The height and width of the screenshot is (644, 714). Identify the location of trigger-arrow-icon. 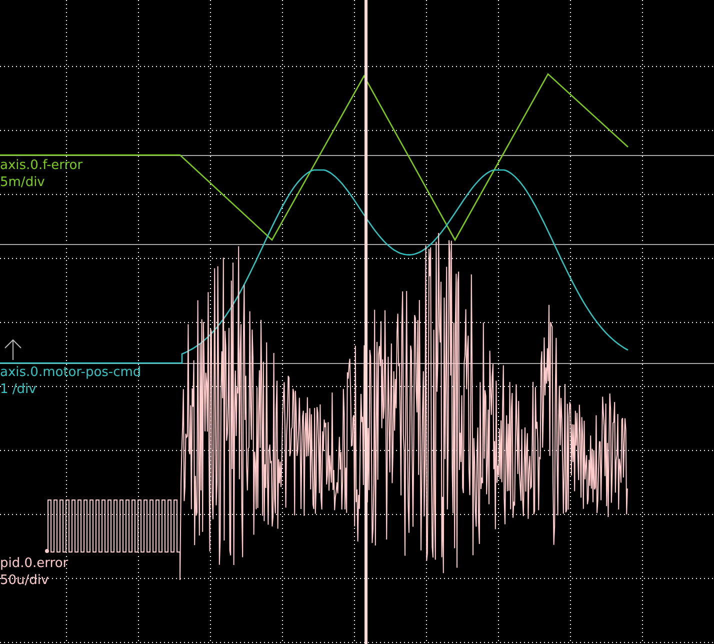
(13, 349).